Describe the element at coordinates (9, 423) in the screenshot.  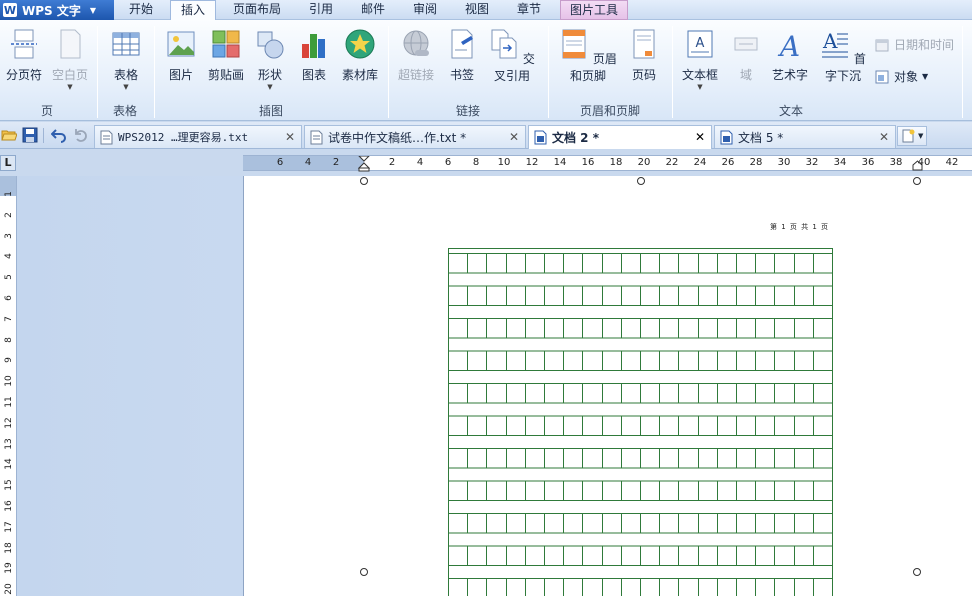
I see `ruler-number: 12` at that location.